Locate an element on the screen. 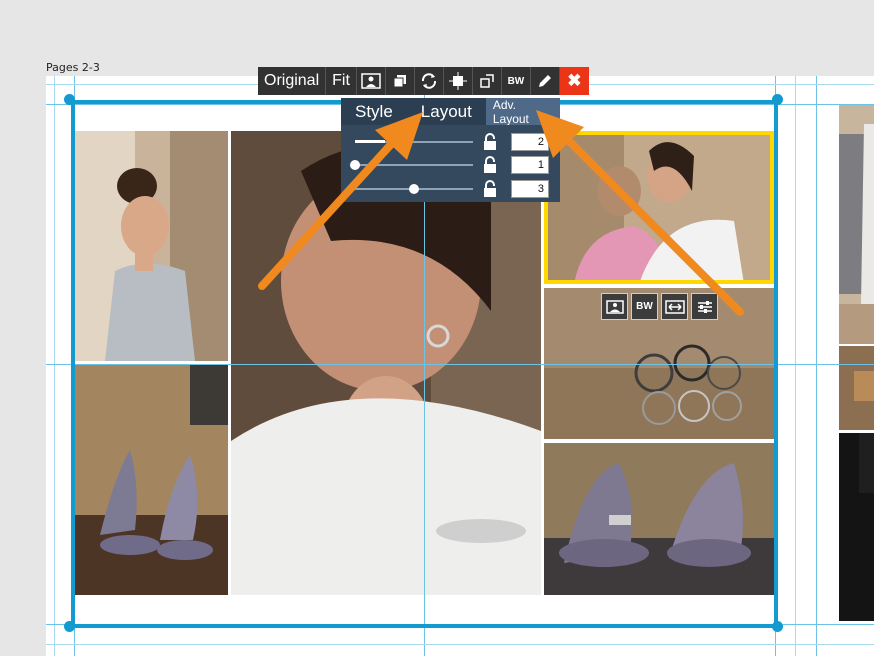 The height and width of the screenshot is (656, 874). photo-bw-button: BW is located at coordinates (644, 306).